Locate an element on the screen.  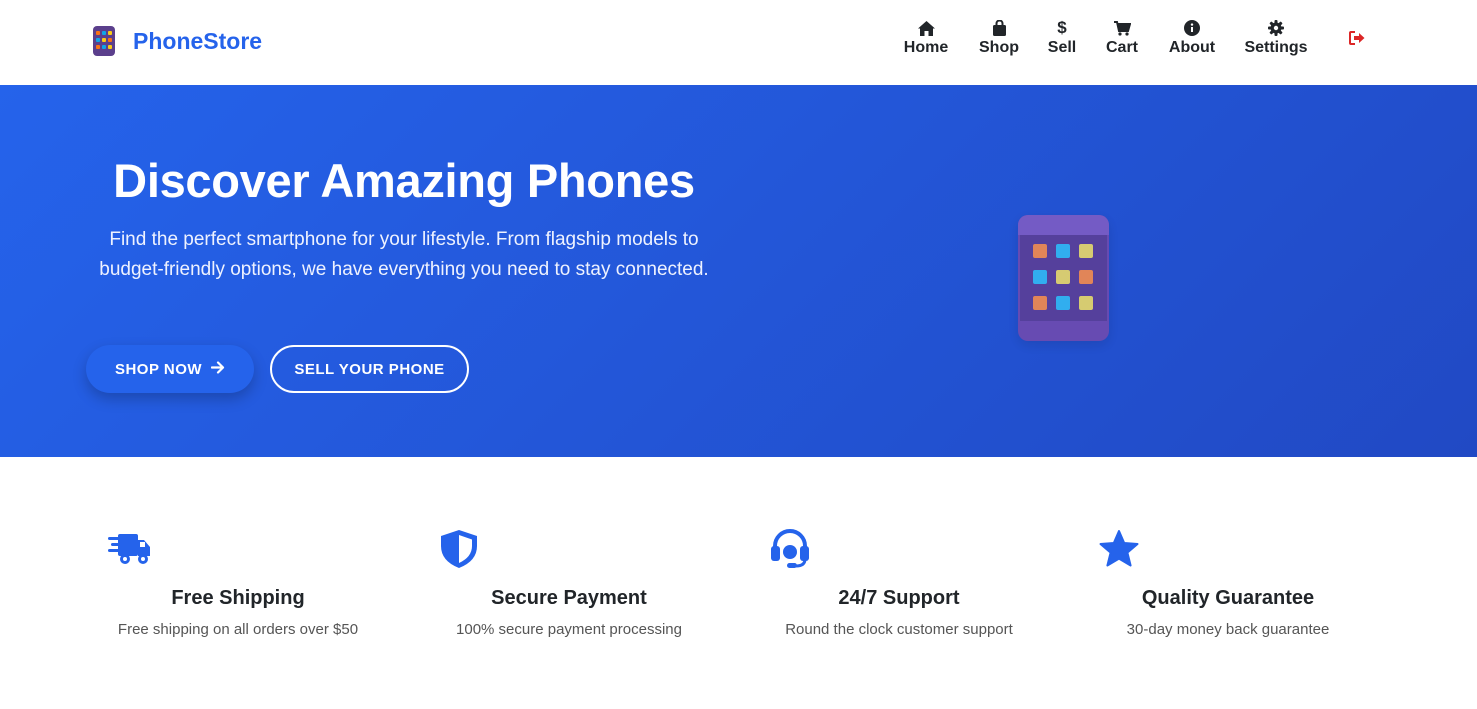
shopping-bag-icon is located at coordinates (999, 28).